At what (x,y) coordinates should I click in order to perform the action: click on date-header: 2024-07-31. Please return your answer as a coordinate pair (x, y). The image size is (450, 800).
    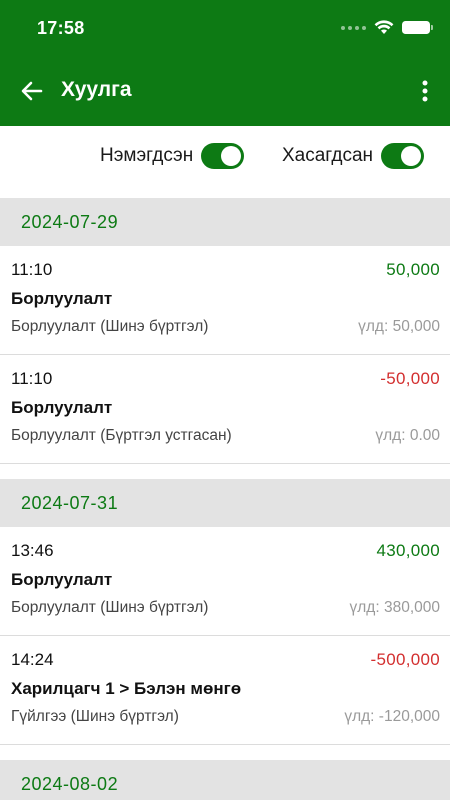
    Looking at the image, I should click on (225, 503).